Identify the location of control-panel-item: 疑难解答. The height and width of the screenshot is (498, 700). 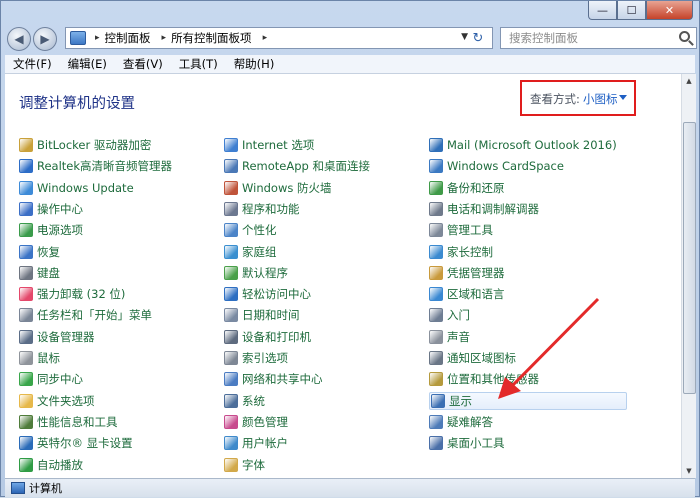
(461, 422).